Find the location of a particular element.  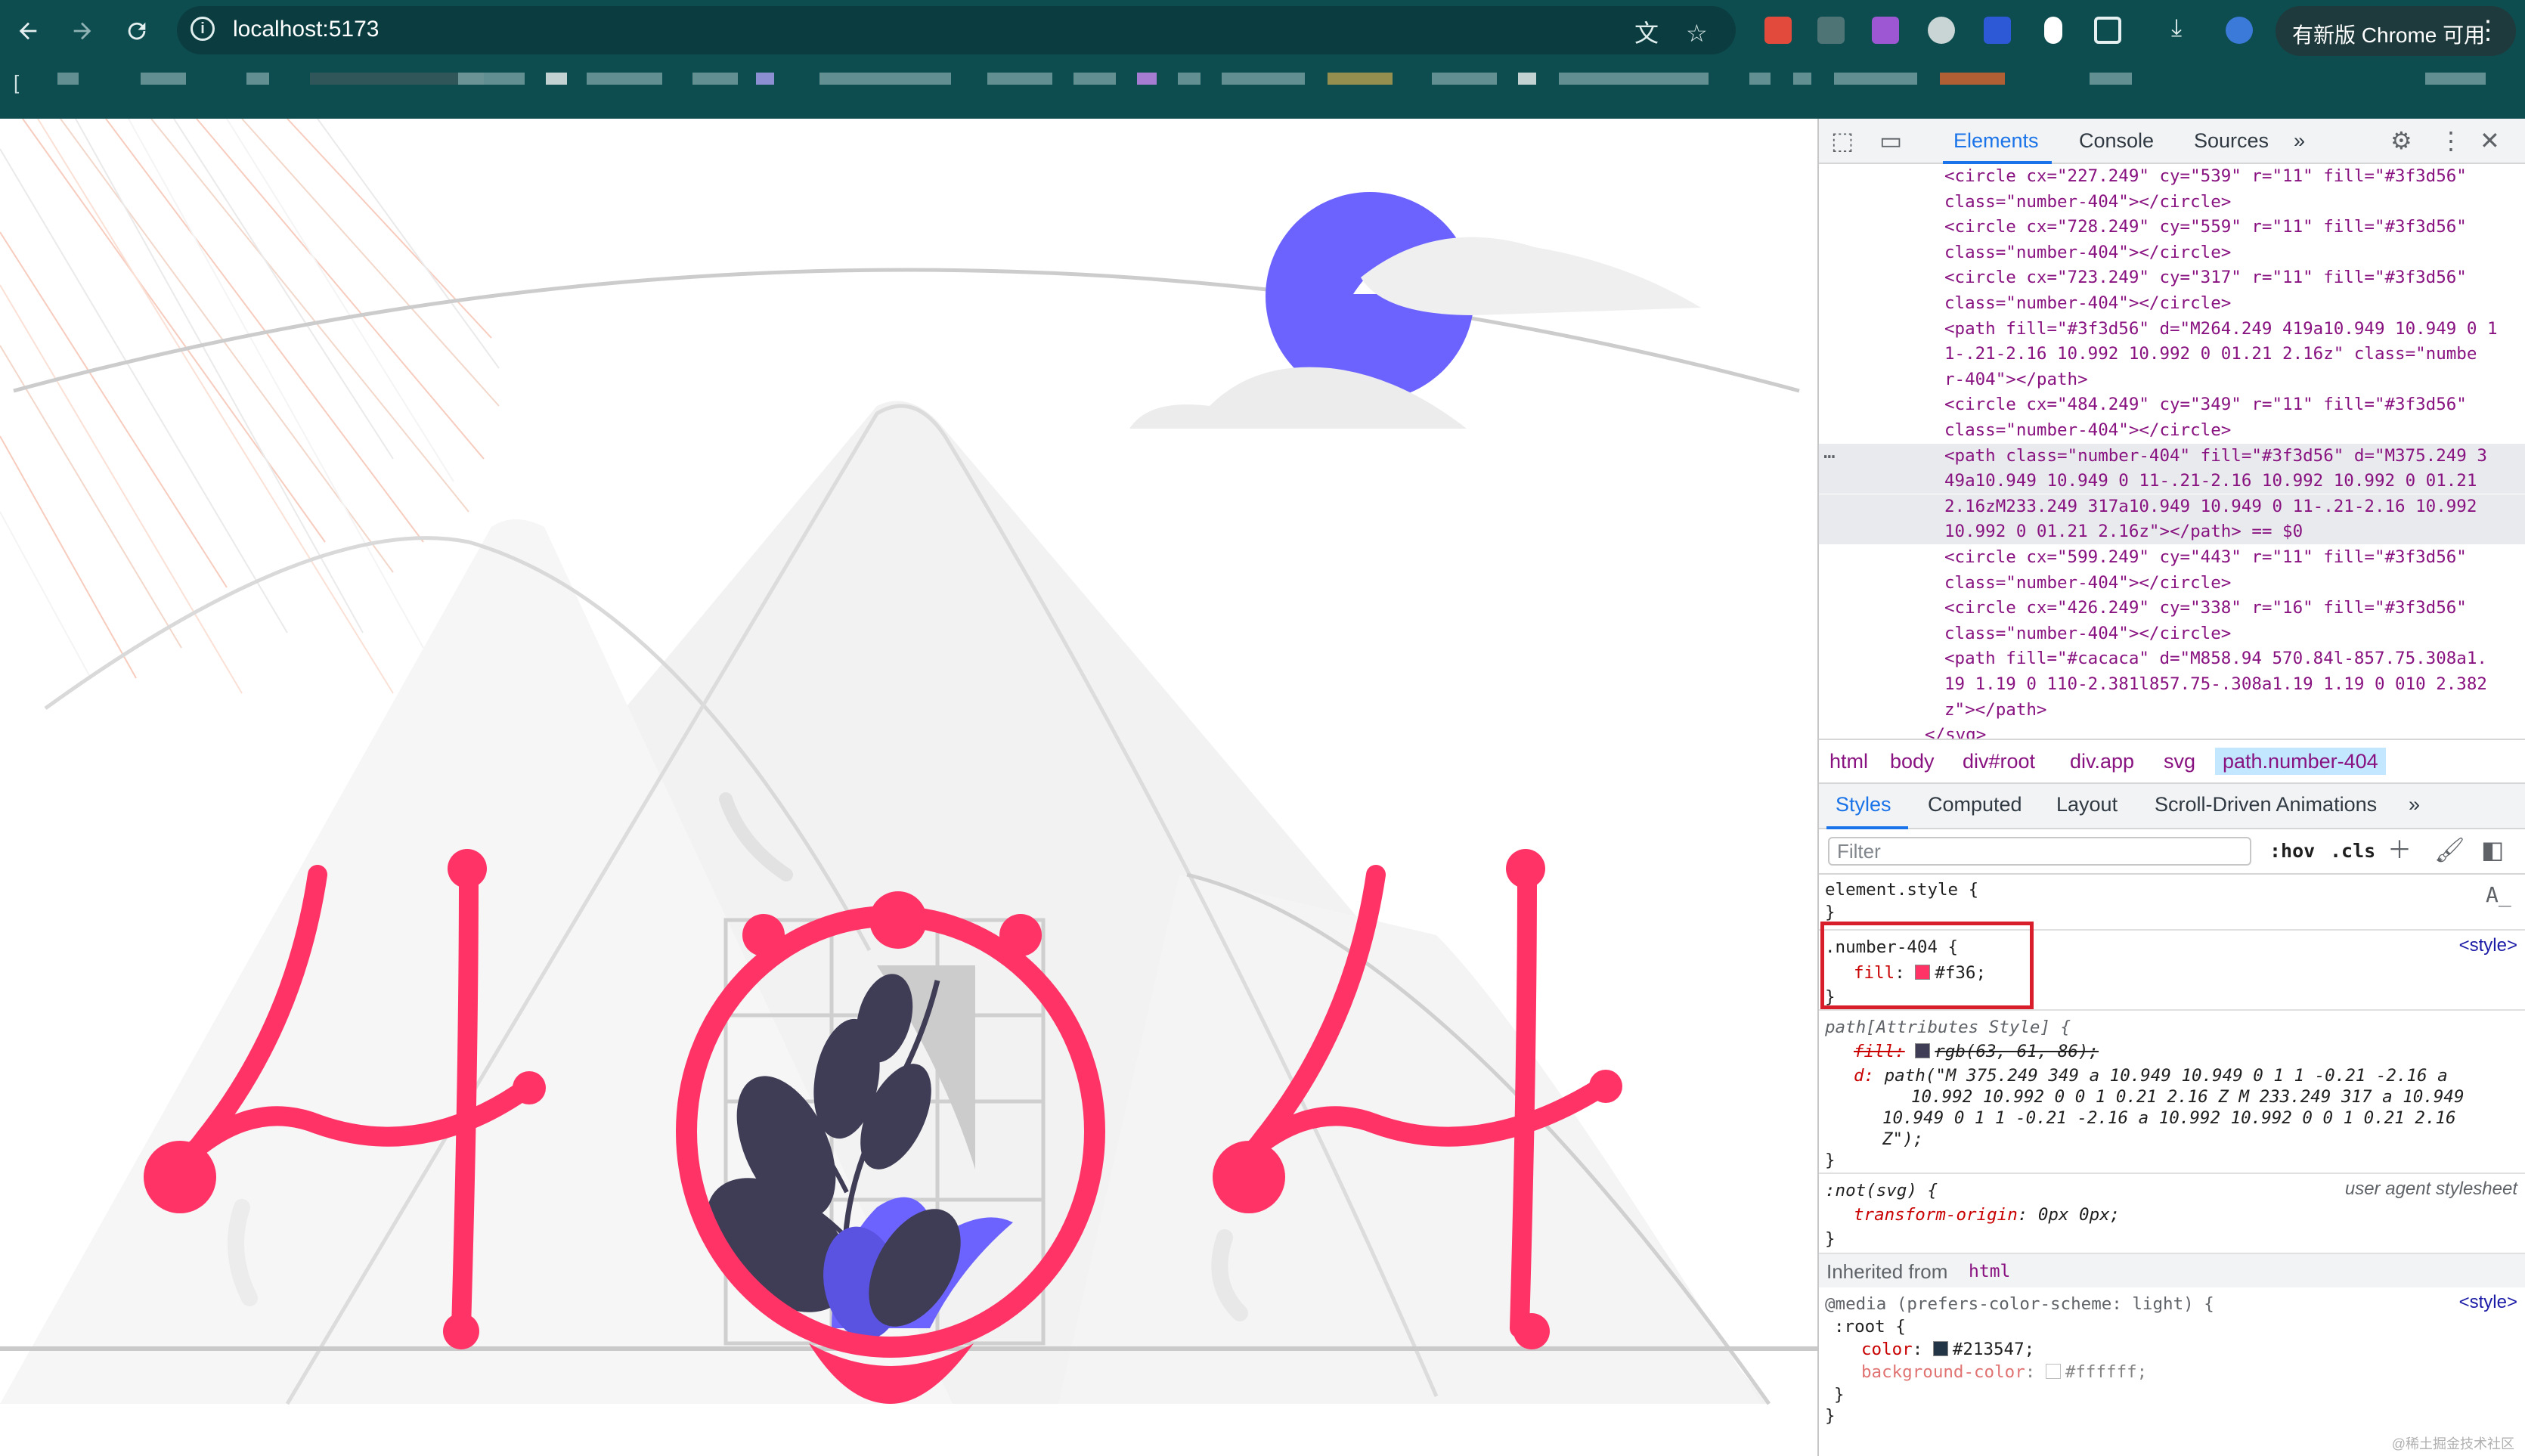

subtab-scroll-driven-animations: Scroll-Driven Animations is located at coordinates (2266, 804).